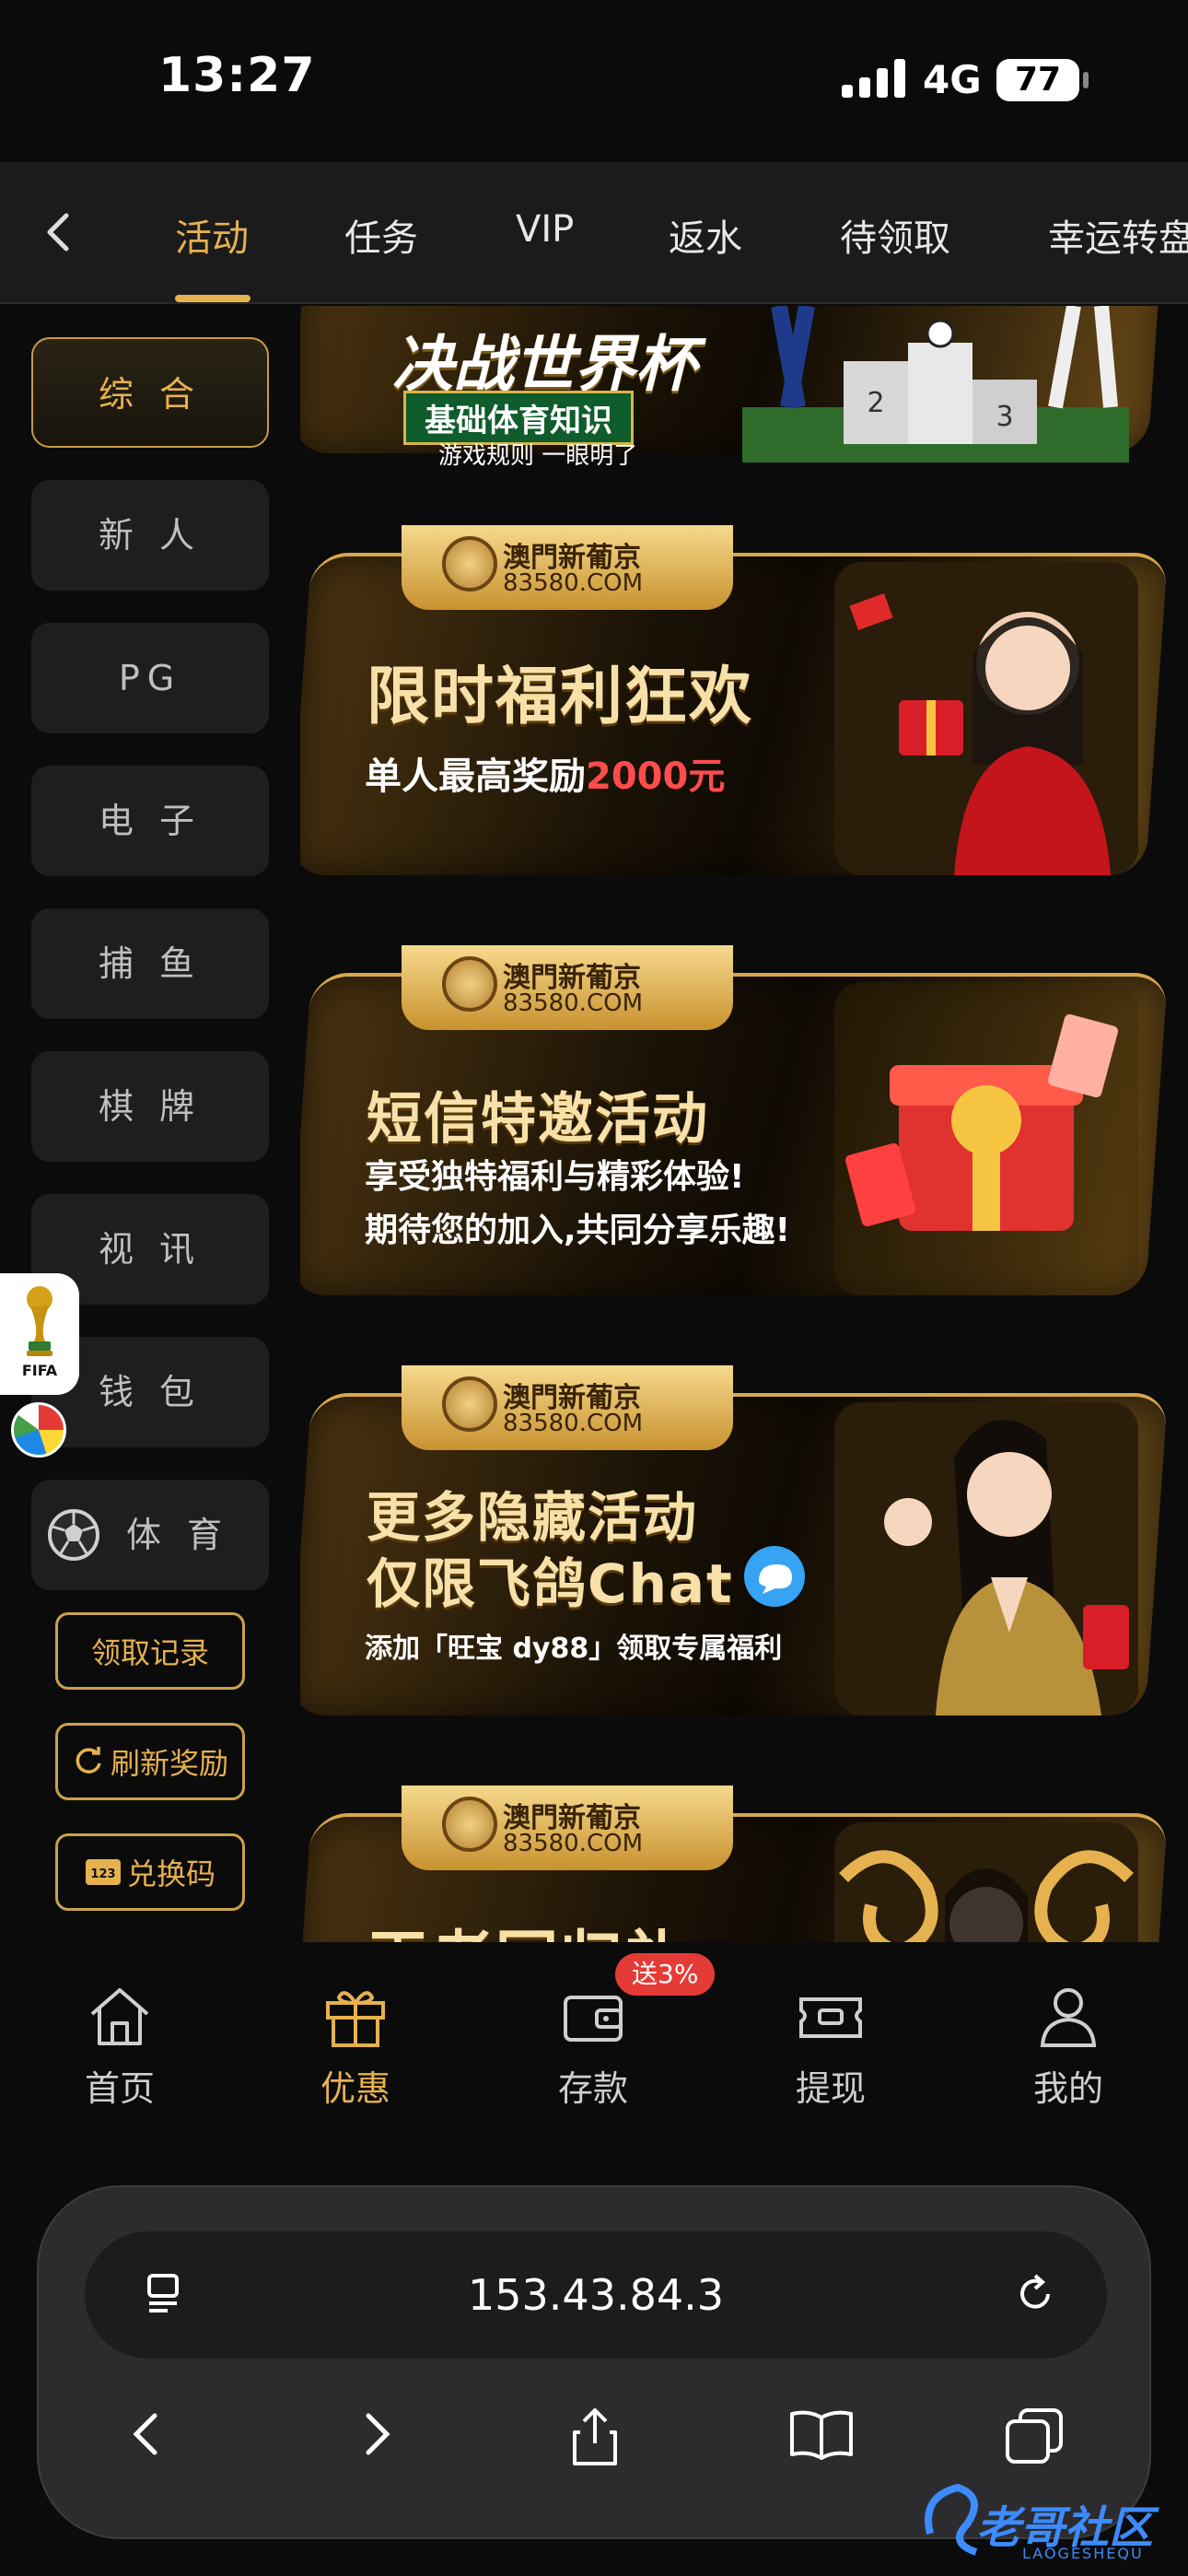 Image resolution: width=1188 pixels, height=2576 pixels. Describe the element at coordinates (119, 2016) in the screenshot. I see `home-icon` at that location.